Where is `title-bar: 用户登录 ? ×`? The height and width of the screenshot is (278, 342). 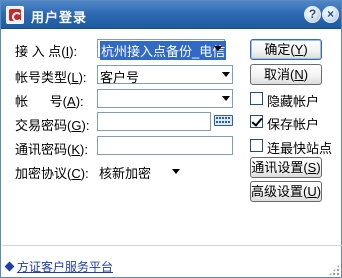 title-bar: 用户登录 ? × is located at coordinates (171, 15).